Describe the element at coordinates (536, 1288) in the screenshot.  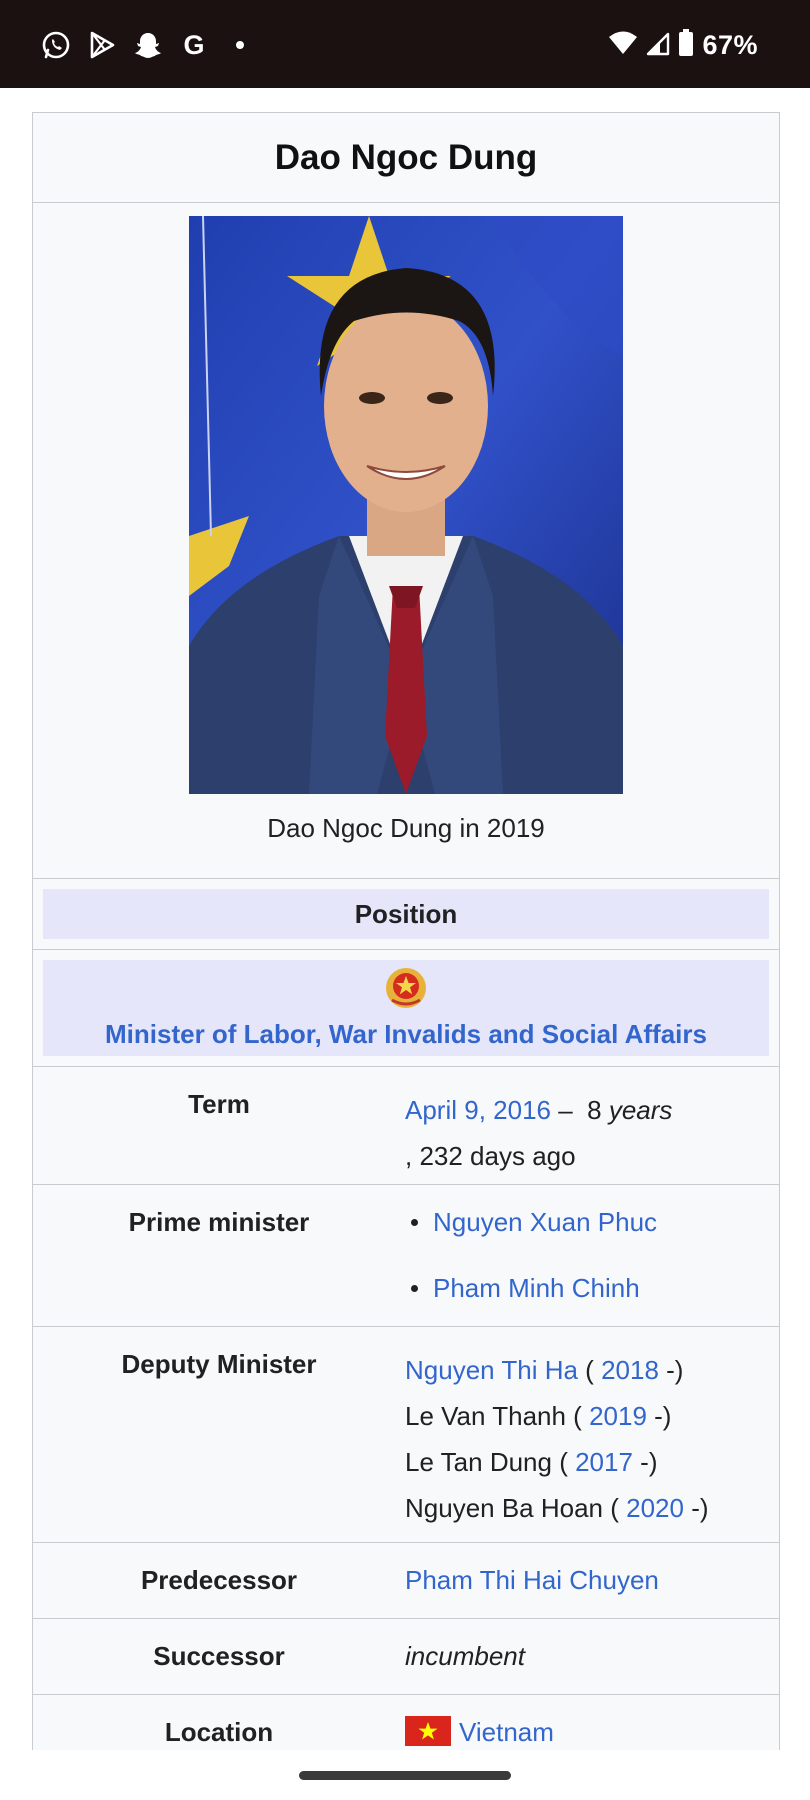
I see `prime-minister-link-2: Pham Minh Chinh` at that location.